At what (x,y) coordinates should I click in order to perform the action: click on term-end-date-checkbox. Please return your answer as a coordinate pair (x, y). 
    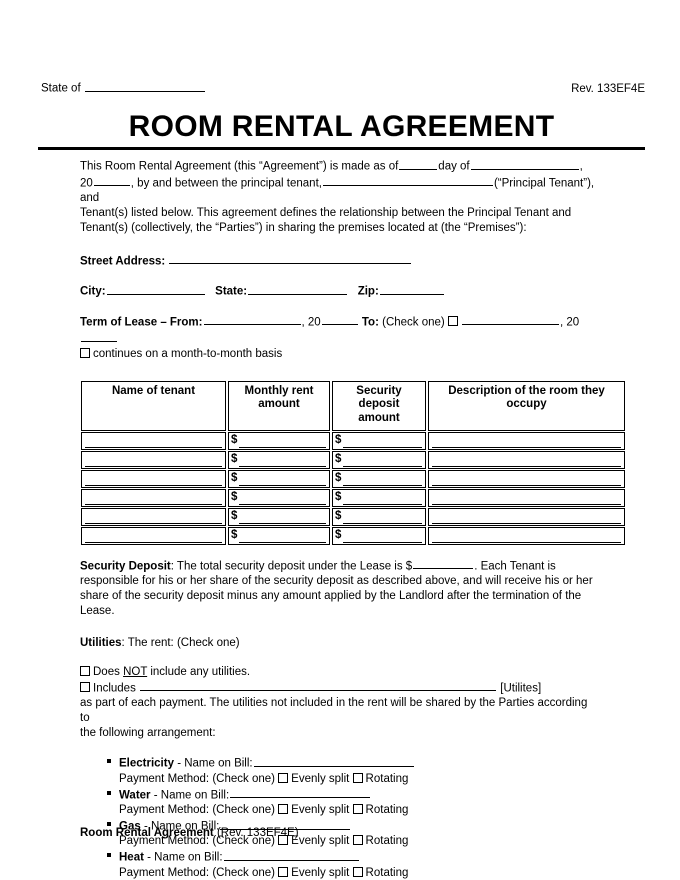
    Looking at the image, I should click on (452, 321).